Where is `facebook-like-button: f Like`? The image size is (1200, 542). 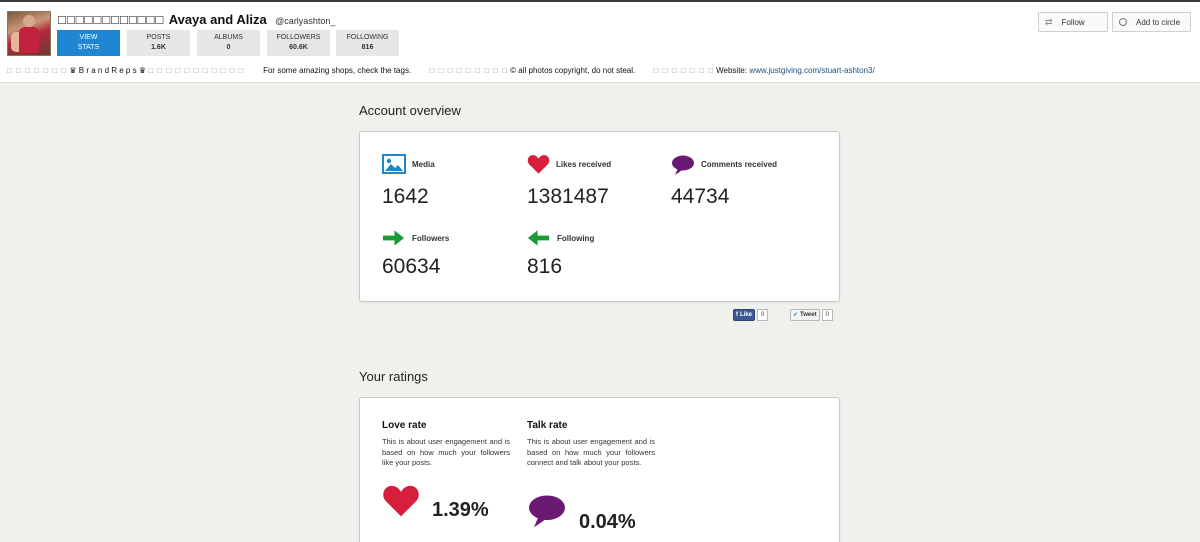
facebook-like-button: f Like is located at coordinates (744, 314).